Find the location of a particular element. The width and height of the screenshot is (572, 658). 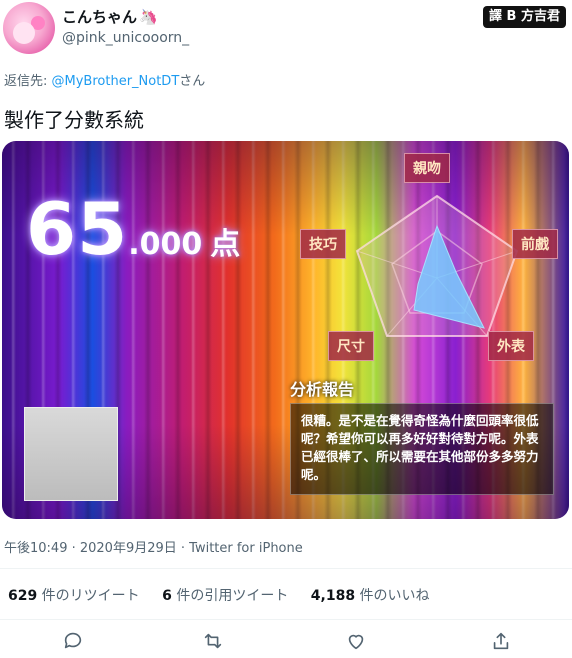

retweet-count-link: 629 件のリツイート is located at coordinates (74, 596).